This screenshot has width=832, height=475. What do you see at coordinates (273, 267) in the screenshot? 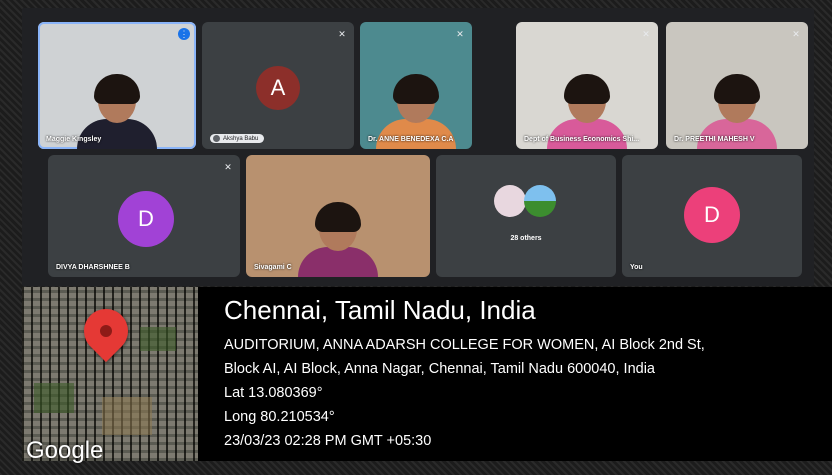
I see `participant-name: Sivagami C` at bounding box center [273, 267].